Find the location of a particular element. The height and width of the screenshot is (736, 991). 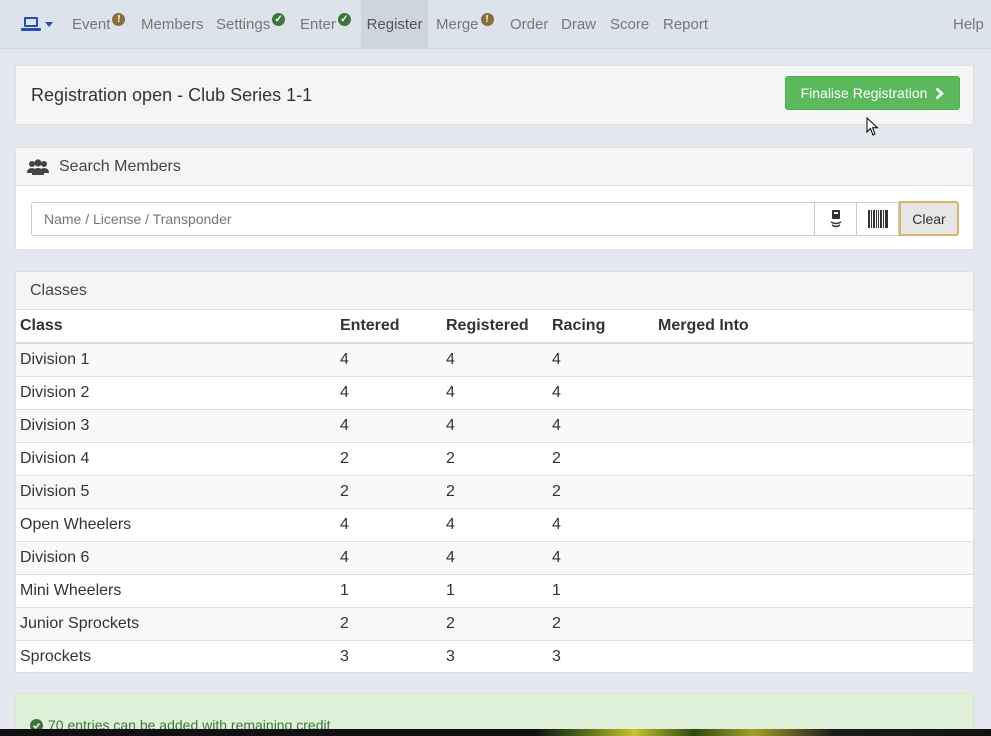

table-row: Division 4 2 2 2 is located at coordinates (494, 458).